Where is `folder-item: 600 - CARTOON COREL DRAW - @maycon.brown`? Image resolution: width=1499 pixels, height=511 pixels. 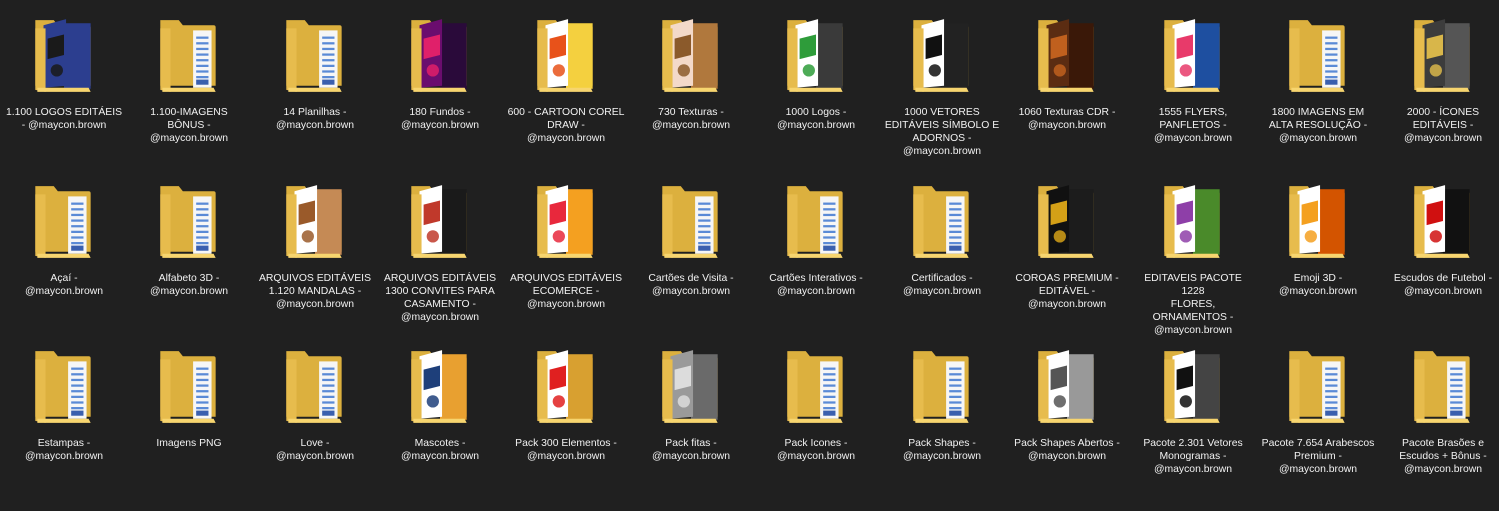 folder-item: 600 - CARTOON COREL DRAW - @maycon.brown is located at coordinates (566, 79).